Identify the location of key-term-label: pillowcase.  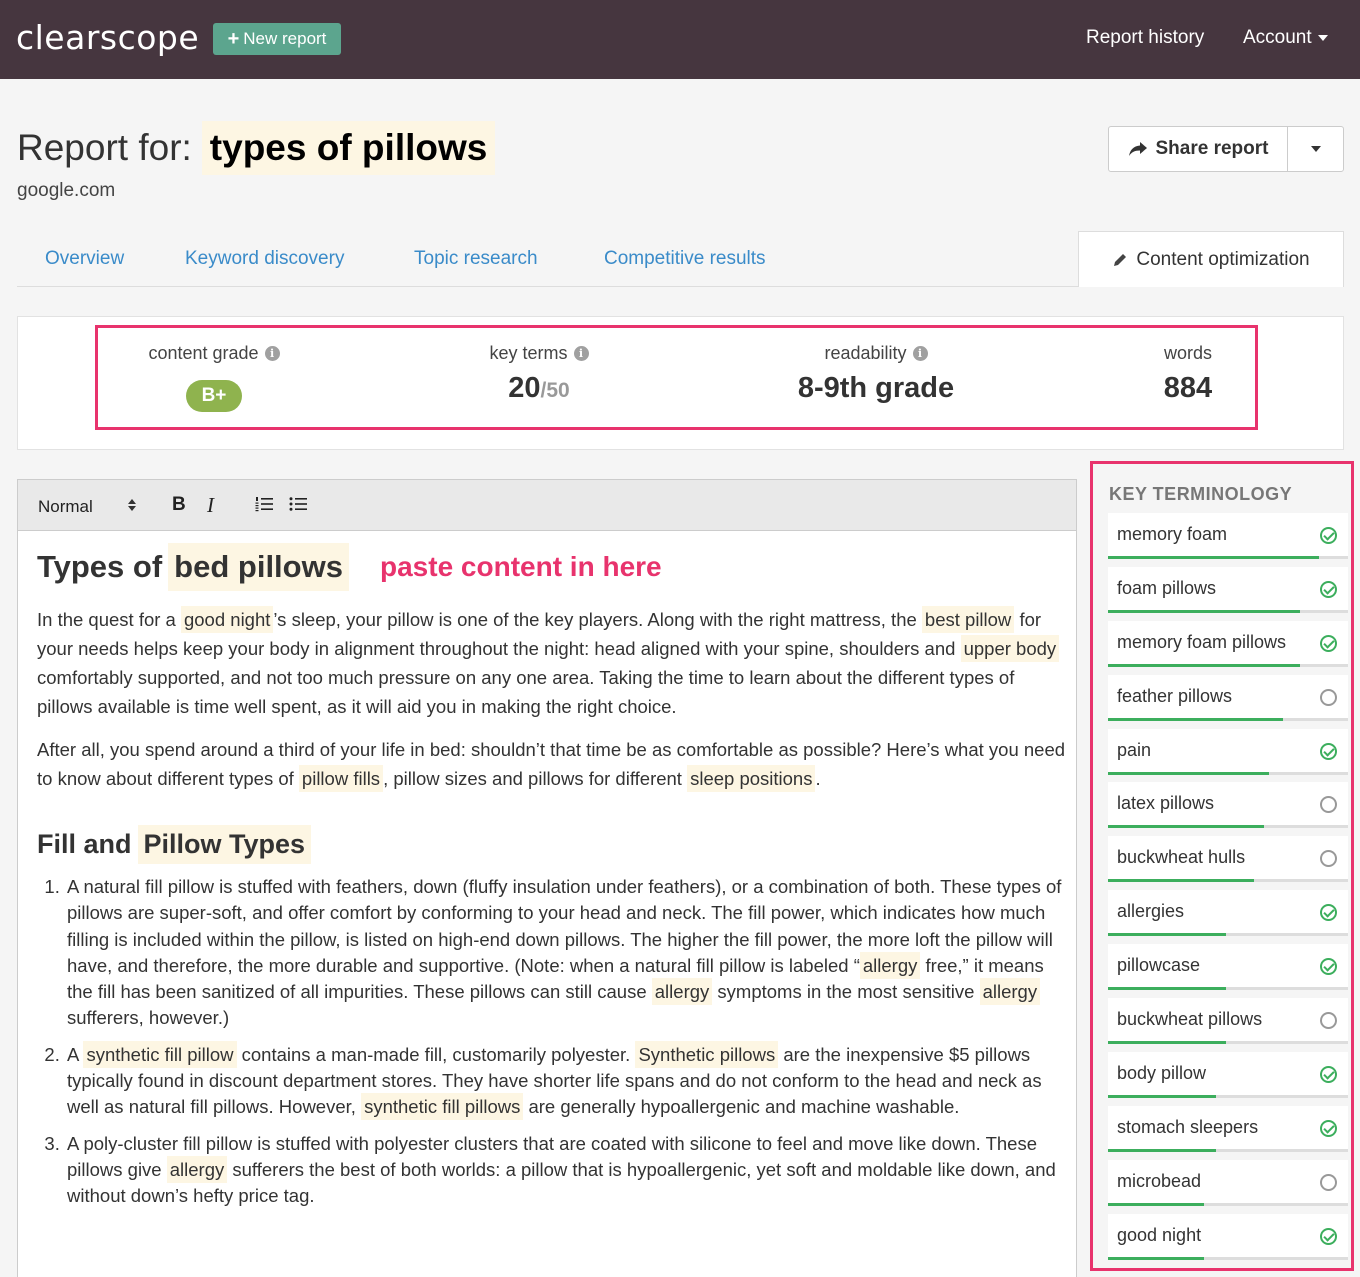
(1159, 965).